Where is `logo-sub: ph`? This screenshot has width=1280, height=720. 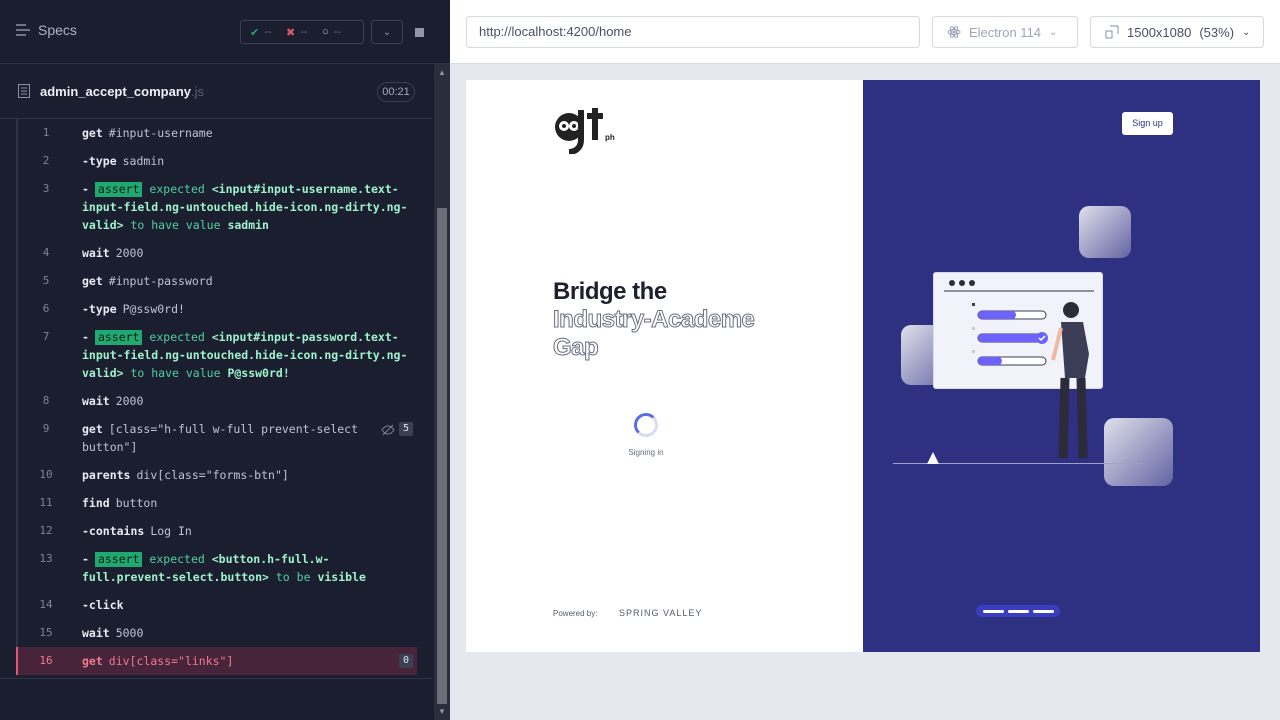
logo-sub: ph is located at coordinates (610, 137).